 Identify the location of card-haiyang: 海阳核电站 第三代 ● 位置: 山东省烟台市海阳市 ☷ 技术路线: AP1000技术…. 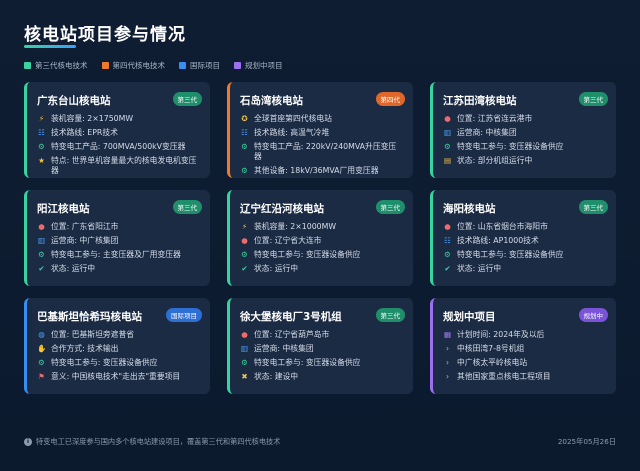
(523, 238).